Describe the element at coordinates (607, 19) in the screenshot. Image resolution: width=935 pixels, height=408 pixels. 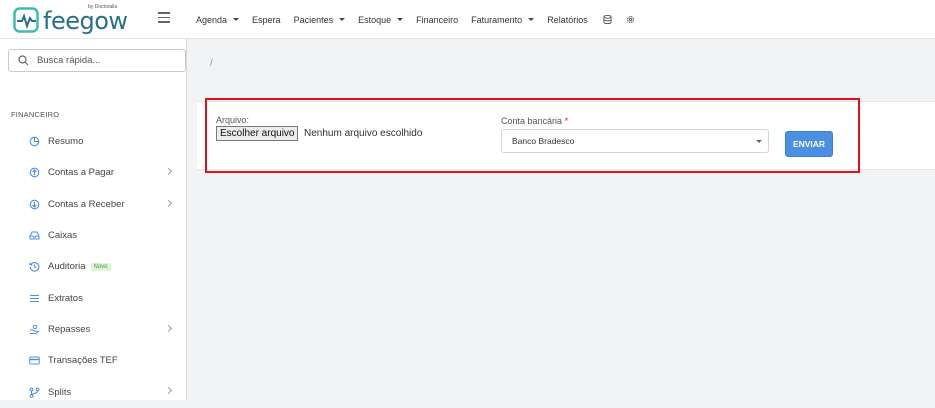
I see `database-icon` at that location.